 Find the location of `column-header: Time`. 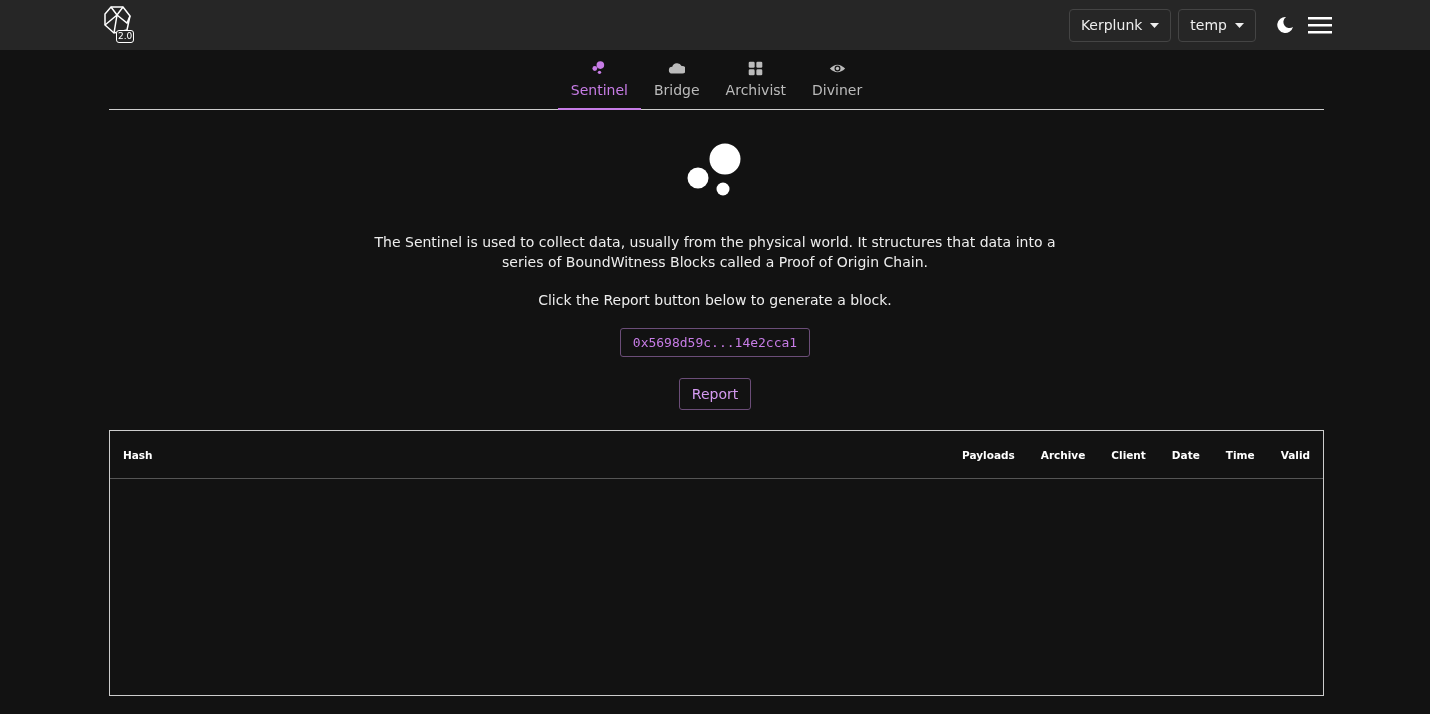

column-header: Time is located at coordinates (1240, 454).